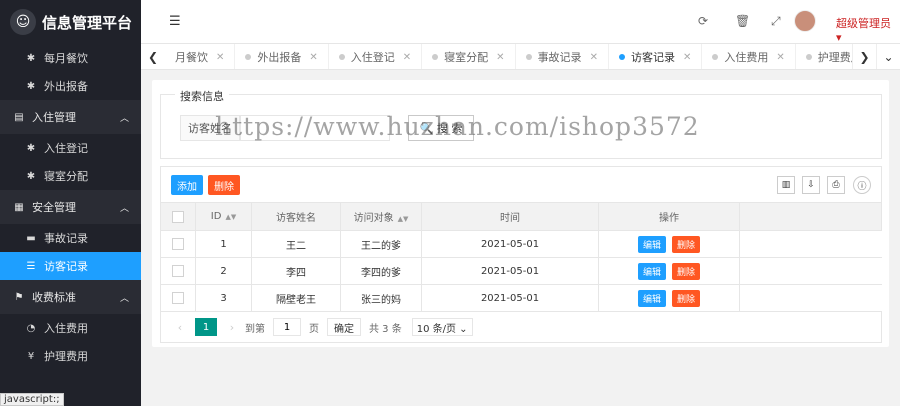 Image resolution: width=900 pixels, height=406 pixels. Describe the element at coordinates (296, 244) in the screenshot. I see `cell-name: 王二` at that location.